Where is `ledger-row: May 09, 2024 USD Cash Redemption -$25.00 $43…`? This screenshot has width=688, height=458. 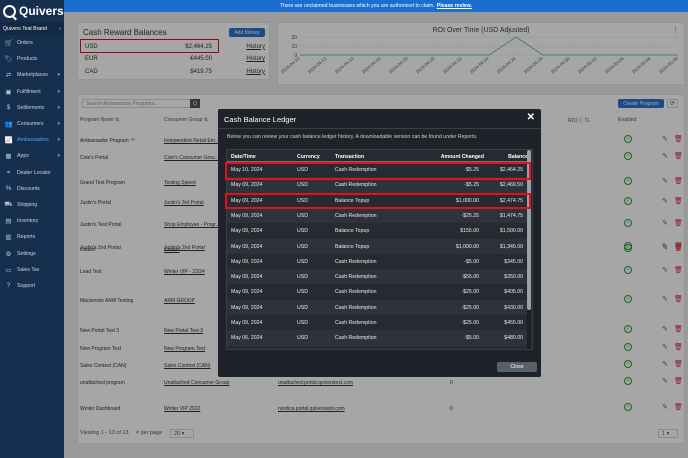 ledger-row: May 09, 2024 USD Cash Redemption -$25.00 $43… is located at coordinates (377, 307).